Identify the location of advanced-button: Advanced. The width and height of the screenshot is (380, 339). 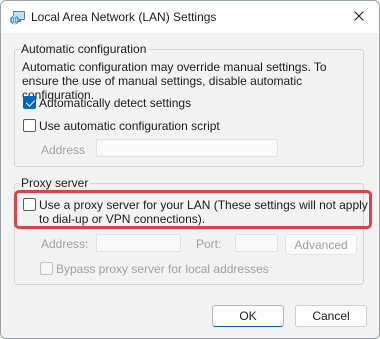
(321, 244).